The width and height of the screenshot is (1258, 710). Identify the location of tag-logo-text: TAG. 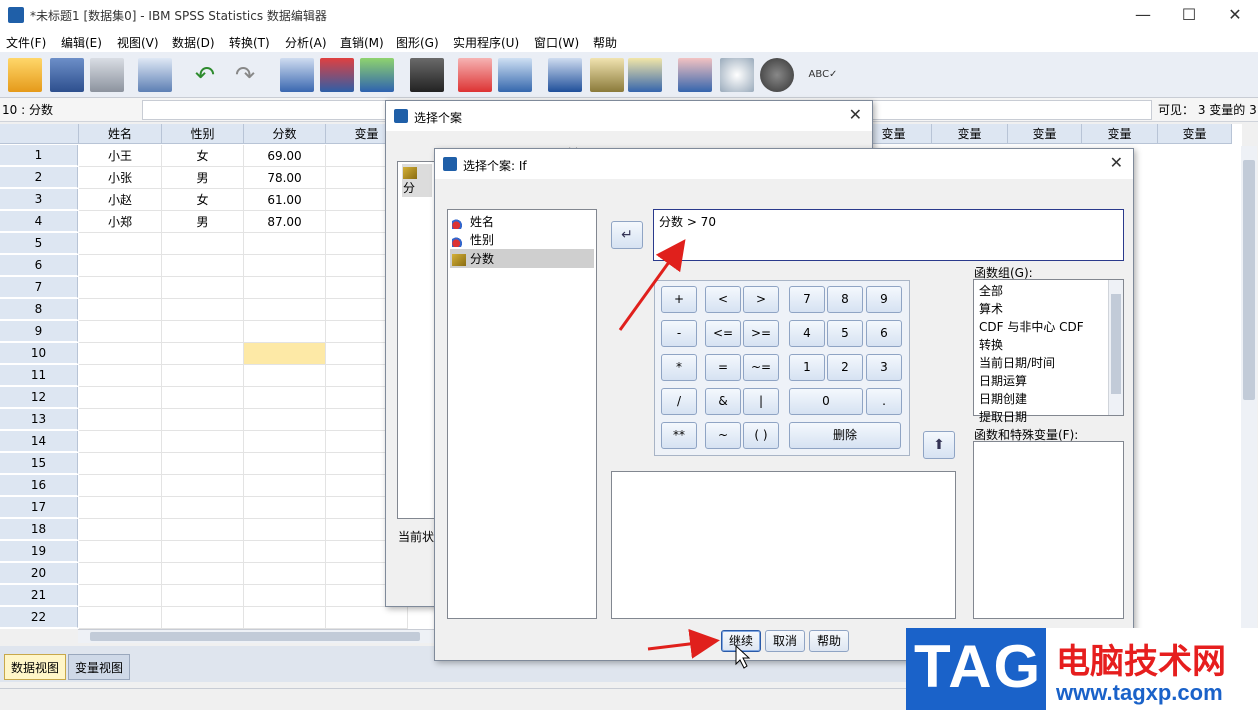
(978, 666).